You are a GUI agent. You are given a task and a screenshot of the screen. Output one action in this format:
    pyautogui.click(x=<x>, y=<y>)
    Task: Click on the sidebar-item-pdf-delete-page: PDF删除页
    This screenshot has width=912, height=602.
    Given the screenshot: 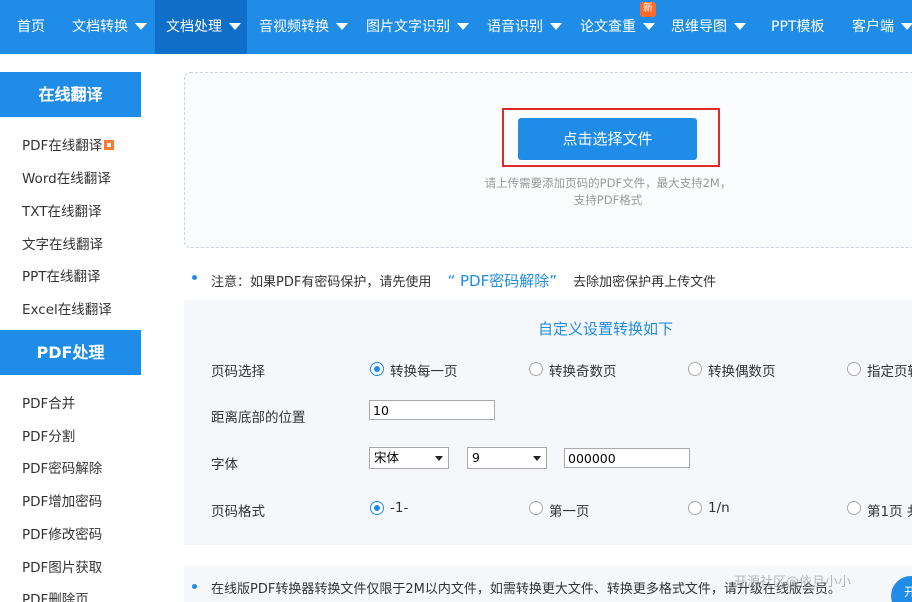 What is the action you would take?
    pyautogui.click(x=55, y=595)
    